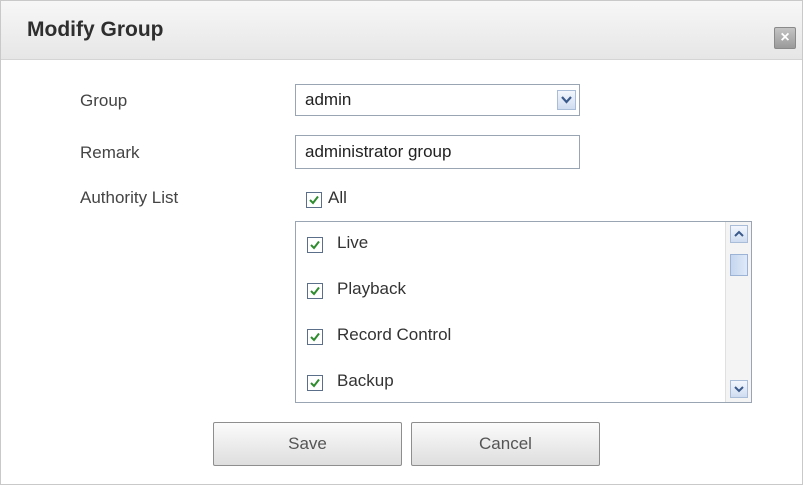 The image size is (803, 485). What do you see at coordinates (104, 100) in the screenshot?
I see `group-label: Group` at bounding box center [104, 100].